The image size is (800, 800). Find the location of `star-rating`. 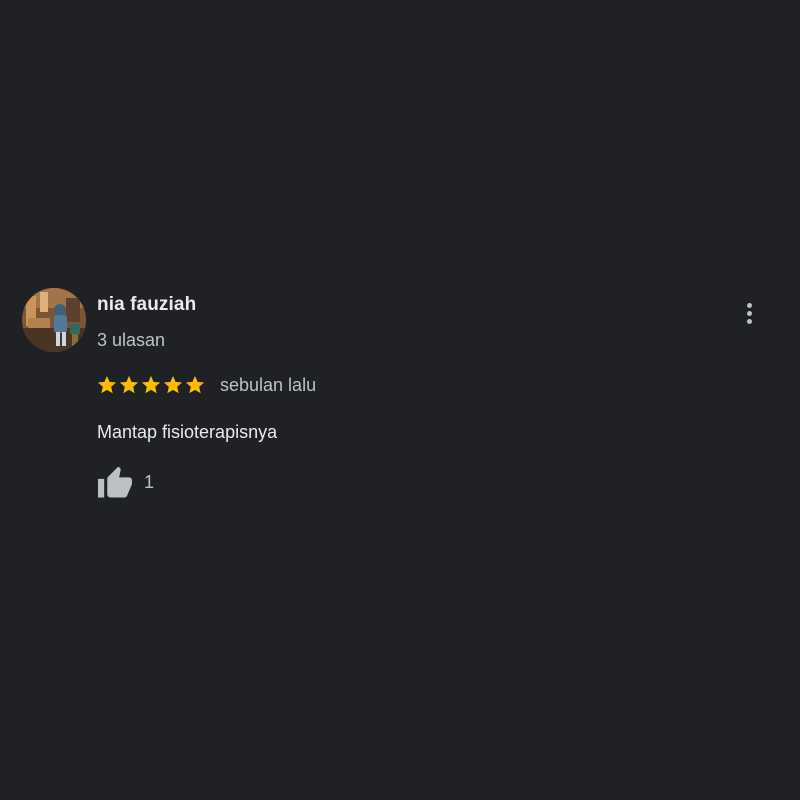

star-rating is located at coordinates (151, 385).